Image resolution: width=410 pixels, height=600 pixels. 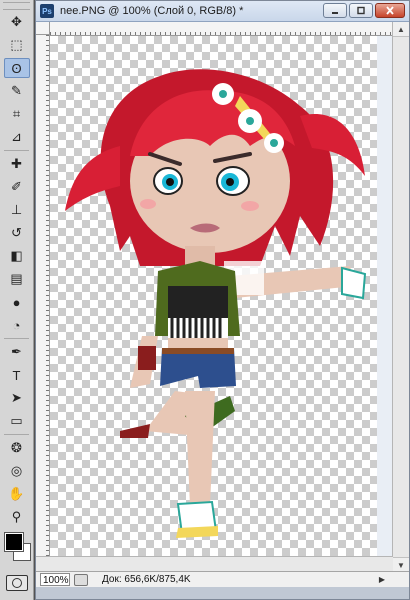 I want to click on quick-selection-tool-icon: ✎, so click(x=16, y=90).